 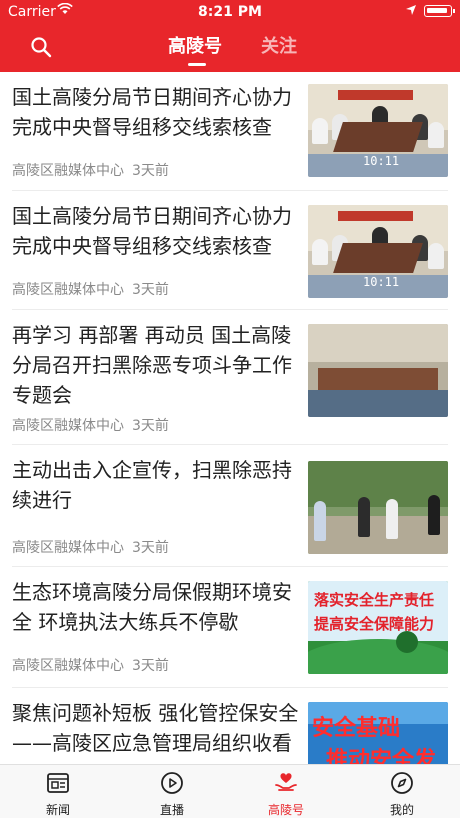 I want to click on tab-gaolinghao-bottom: 高陵号, so click(x=286, y=792).